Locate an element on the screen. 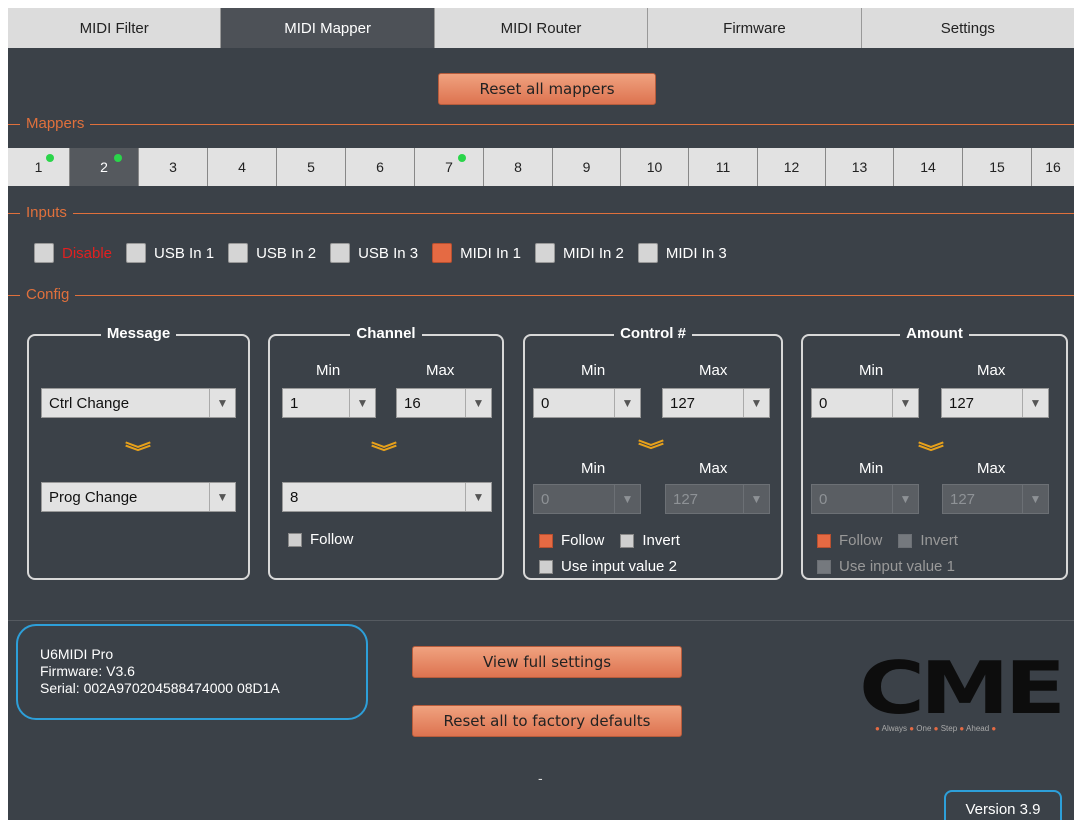 The height and width of the screenshot is (820, 1081). usb-in-1-checkbox is located at coordinates (136, 253).